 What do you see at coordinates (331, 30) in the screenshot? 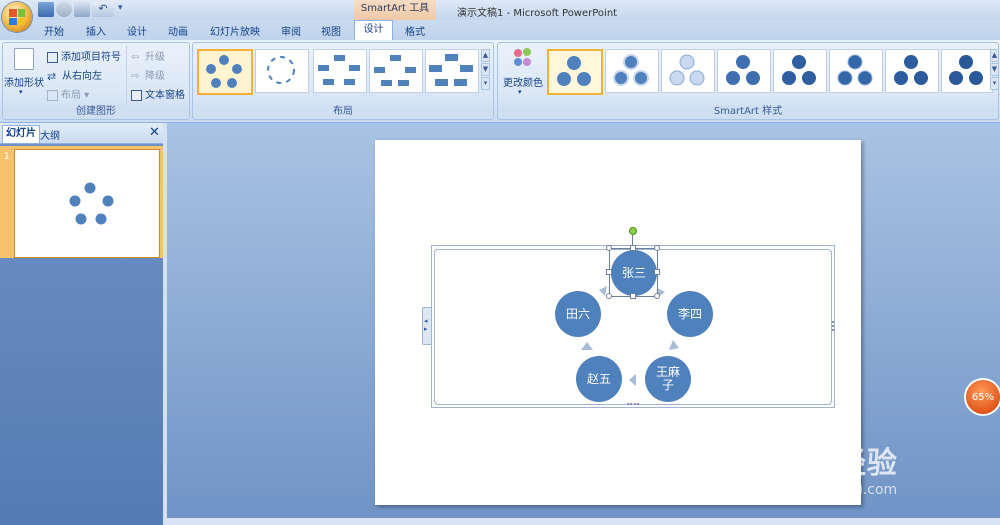
I see `tab-view: 视图` at bounding box center [331, 30].